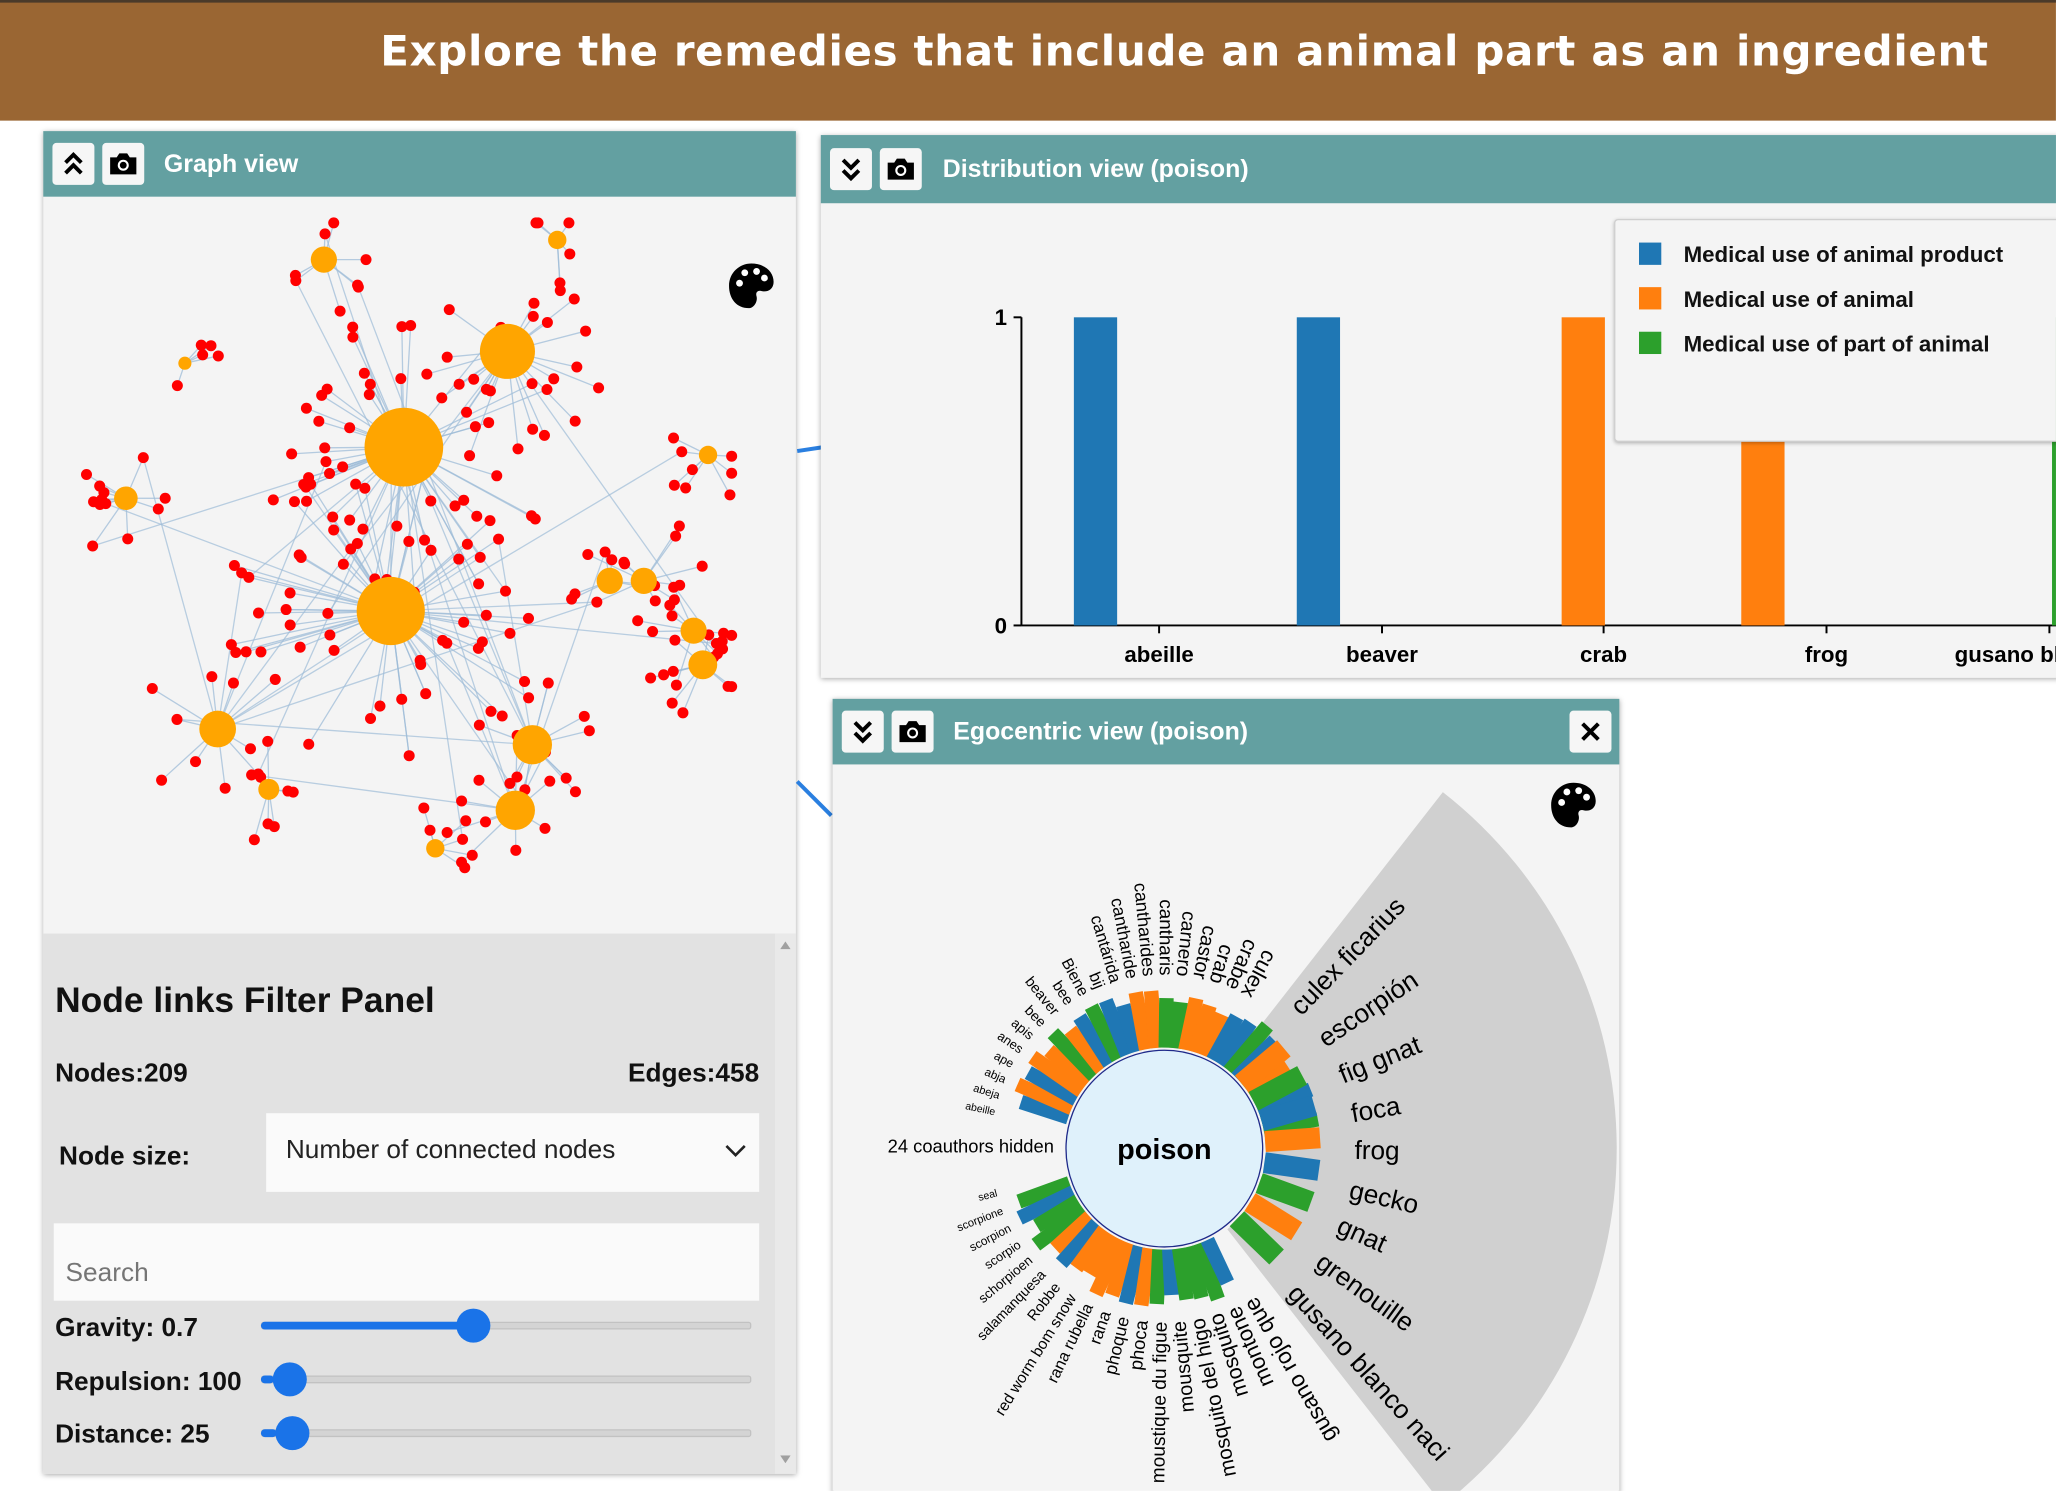 Image resolution: width=2056 pixels, height=1491 pixels. What do you see at coordinates (1158, 654) in the screenshot?
I see `x-tick-label: abeille` at bounding box center [1158, 654].